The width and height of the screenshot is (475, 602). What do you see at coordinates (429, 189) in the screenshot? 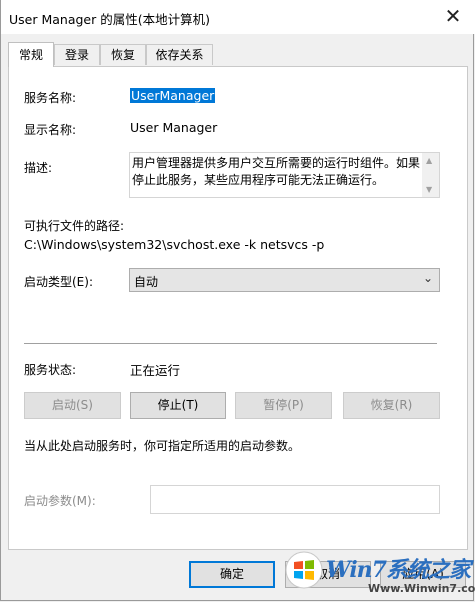
I see `scroll-down-icon: ▼` at bounding box center [429, 189].